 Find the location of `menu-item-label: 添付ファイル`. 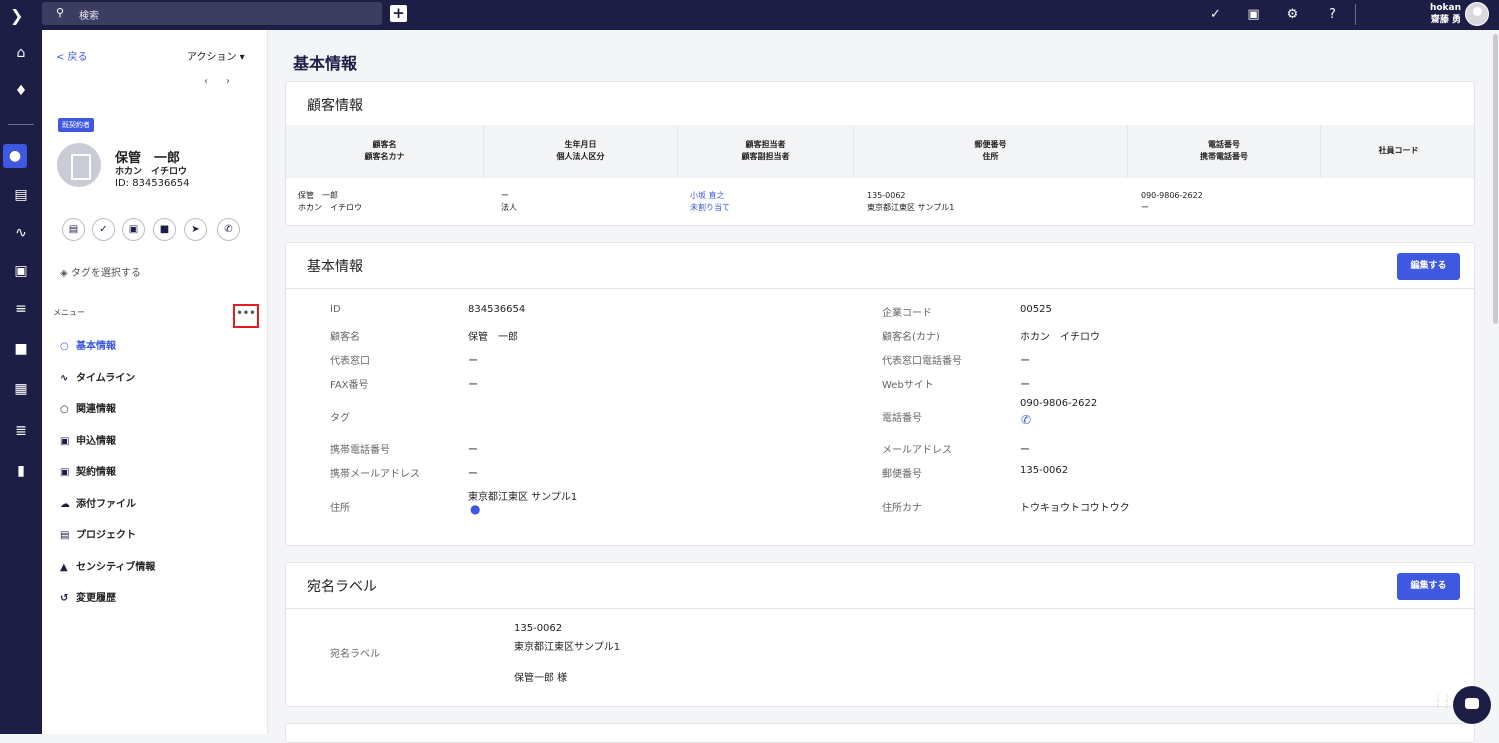

menu-item-label: 添付ファイル is located at coordinates (106, 504).